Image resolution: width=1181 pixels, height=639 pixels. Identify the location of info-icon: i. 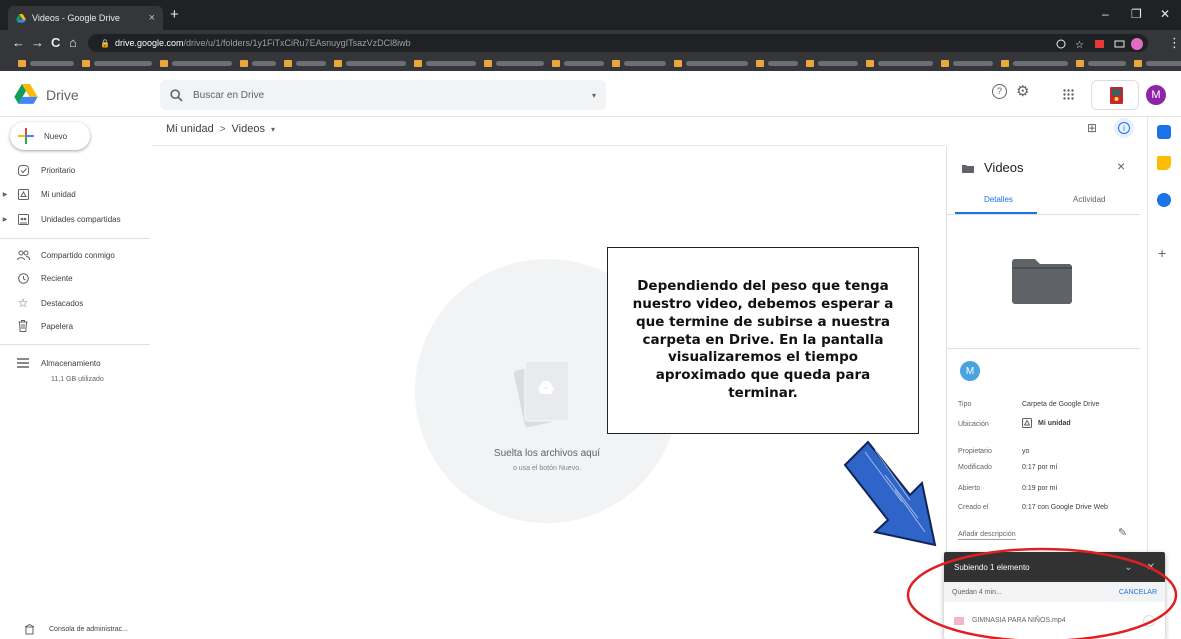
(1124, 128).